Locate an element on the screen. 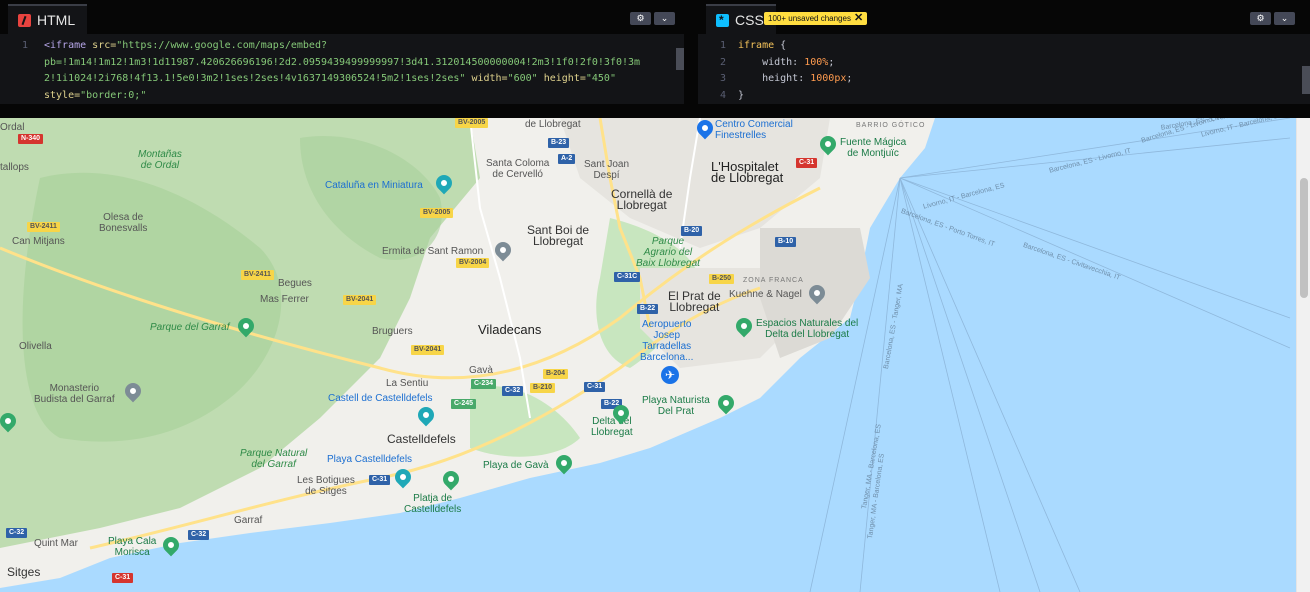  map-label: Kuehne & Nagel is located at coordinates (765, 294).